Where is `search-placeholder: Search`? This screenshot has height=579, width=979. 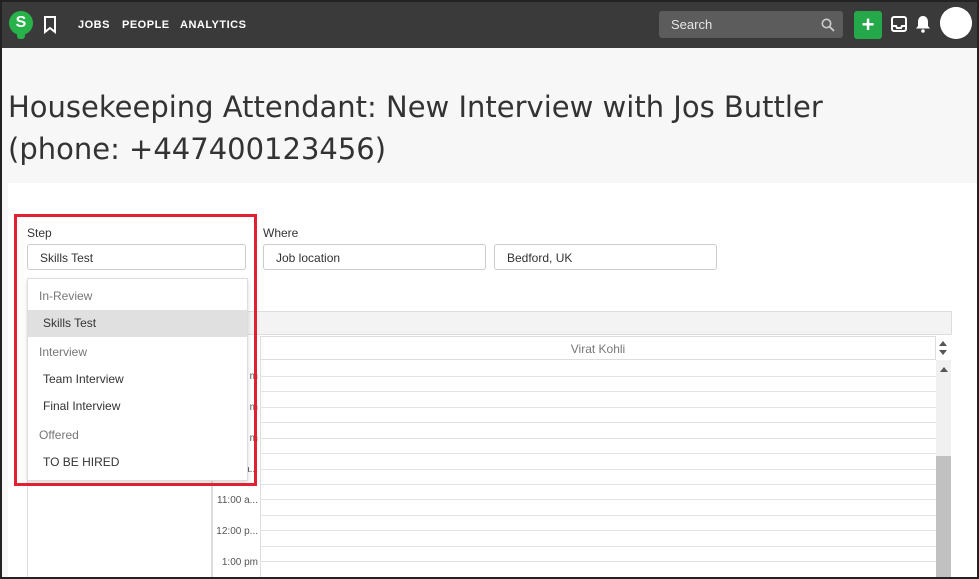 search-placeholder: Search is located at coordinates (692, 24).